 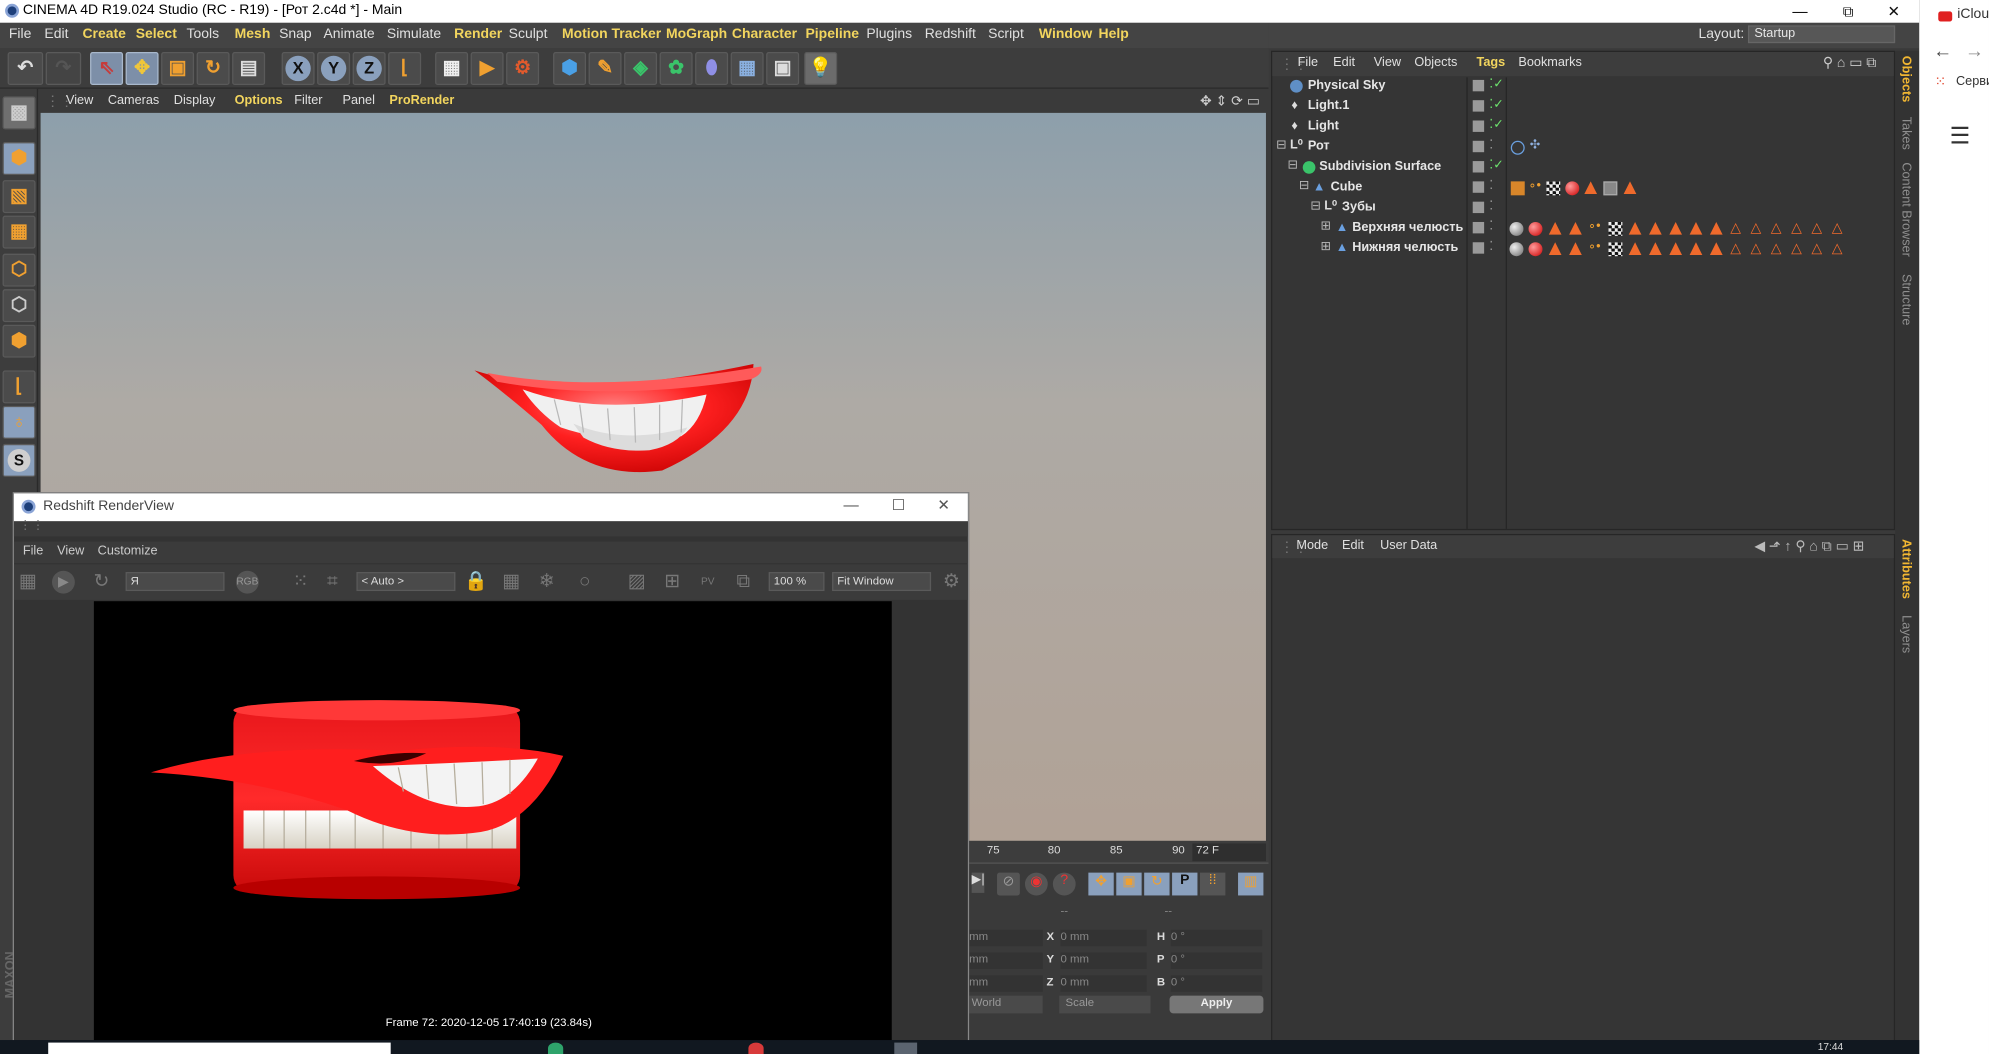 What do you see at coordinates (1972, 82) in the screenshot?
I see `bookmark-link: Серви` at bounding box center [1972, 82].